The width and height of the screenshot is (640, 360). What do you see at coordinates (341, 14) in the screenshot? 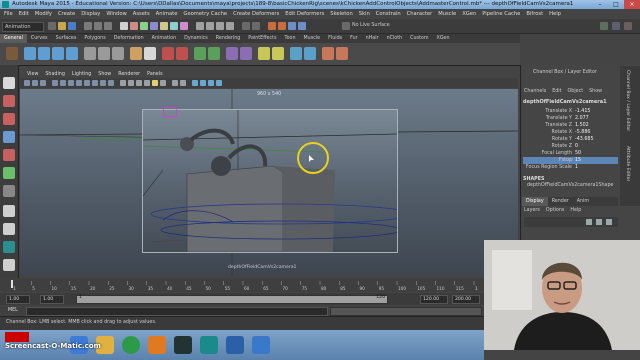
I see `menu-skeleton: Skeleton` at bounding box center [341, 14].